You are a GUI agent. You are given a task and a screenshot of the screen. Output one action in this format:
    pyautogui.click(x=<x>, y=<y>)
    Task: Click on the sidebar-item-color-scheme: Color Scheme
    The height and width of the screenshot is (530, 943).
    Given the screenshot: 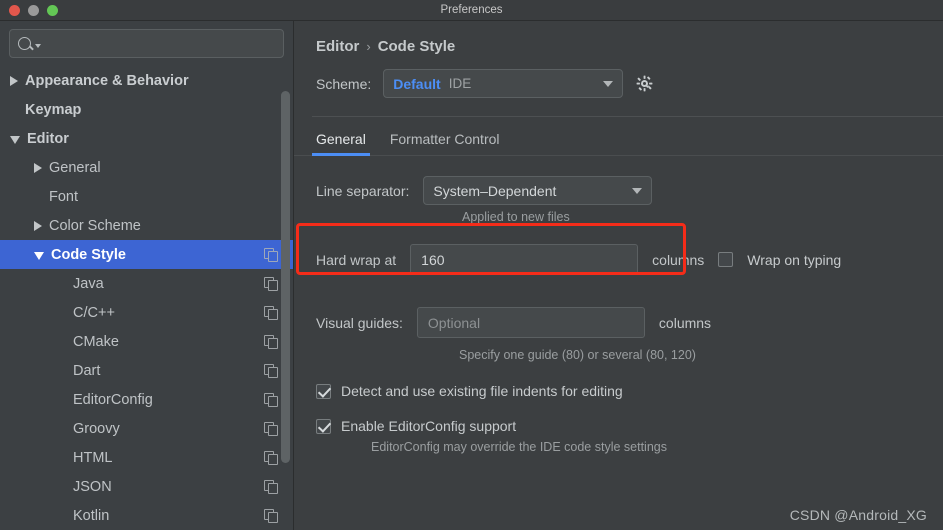 What is the action you would take?
    pyautogui.click(x=146, y=225)
    